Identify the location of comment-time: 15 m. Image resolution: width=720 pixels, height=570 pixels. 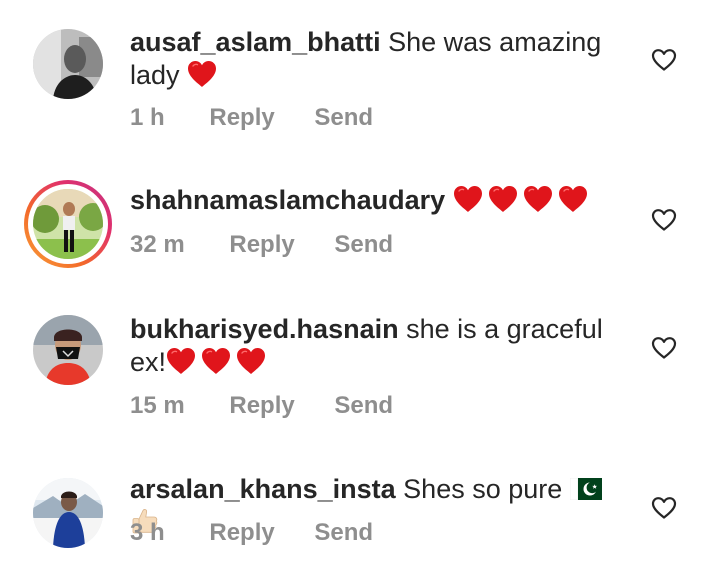
(157, 405).